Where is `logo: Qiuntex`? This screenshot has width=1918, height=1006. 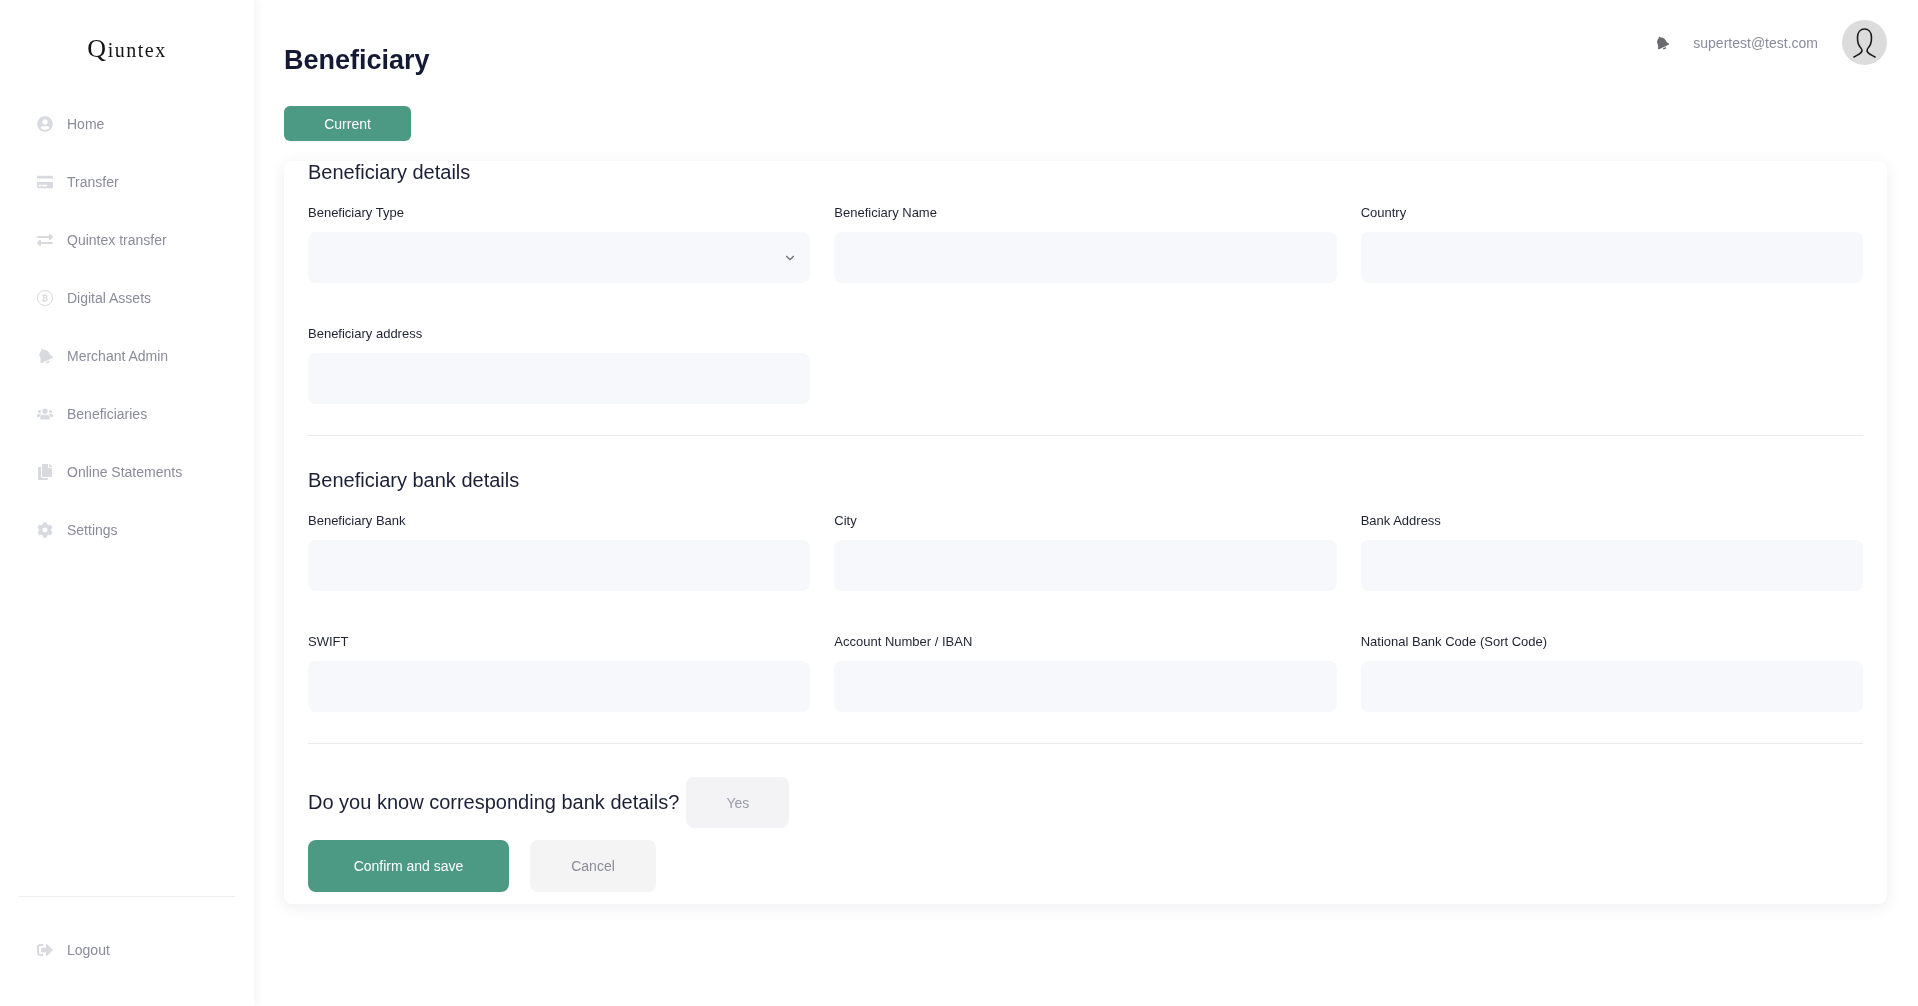
logo: Qiuntex is located at coordinates (127, 49).